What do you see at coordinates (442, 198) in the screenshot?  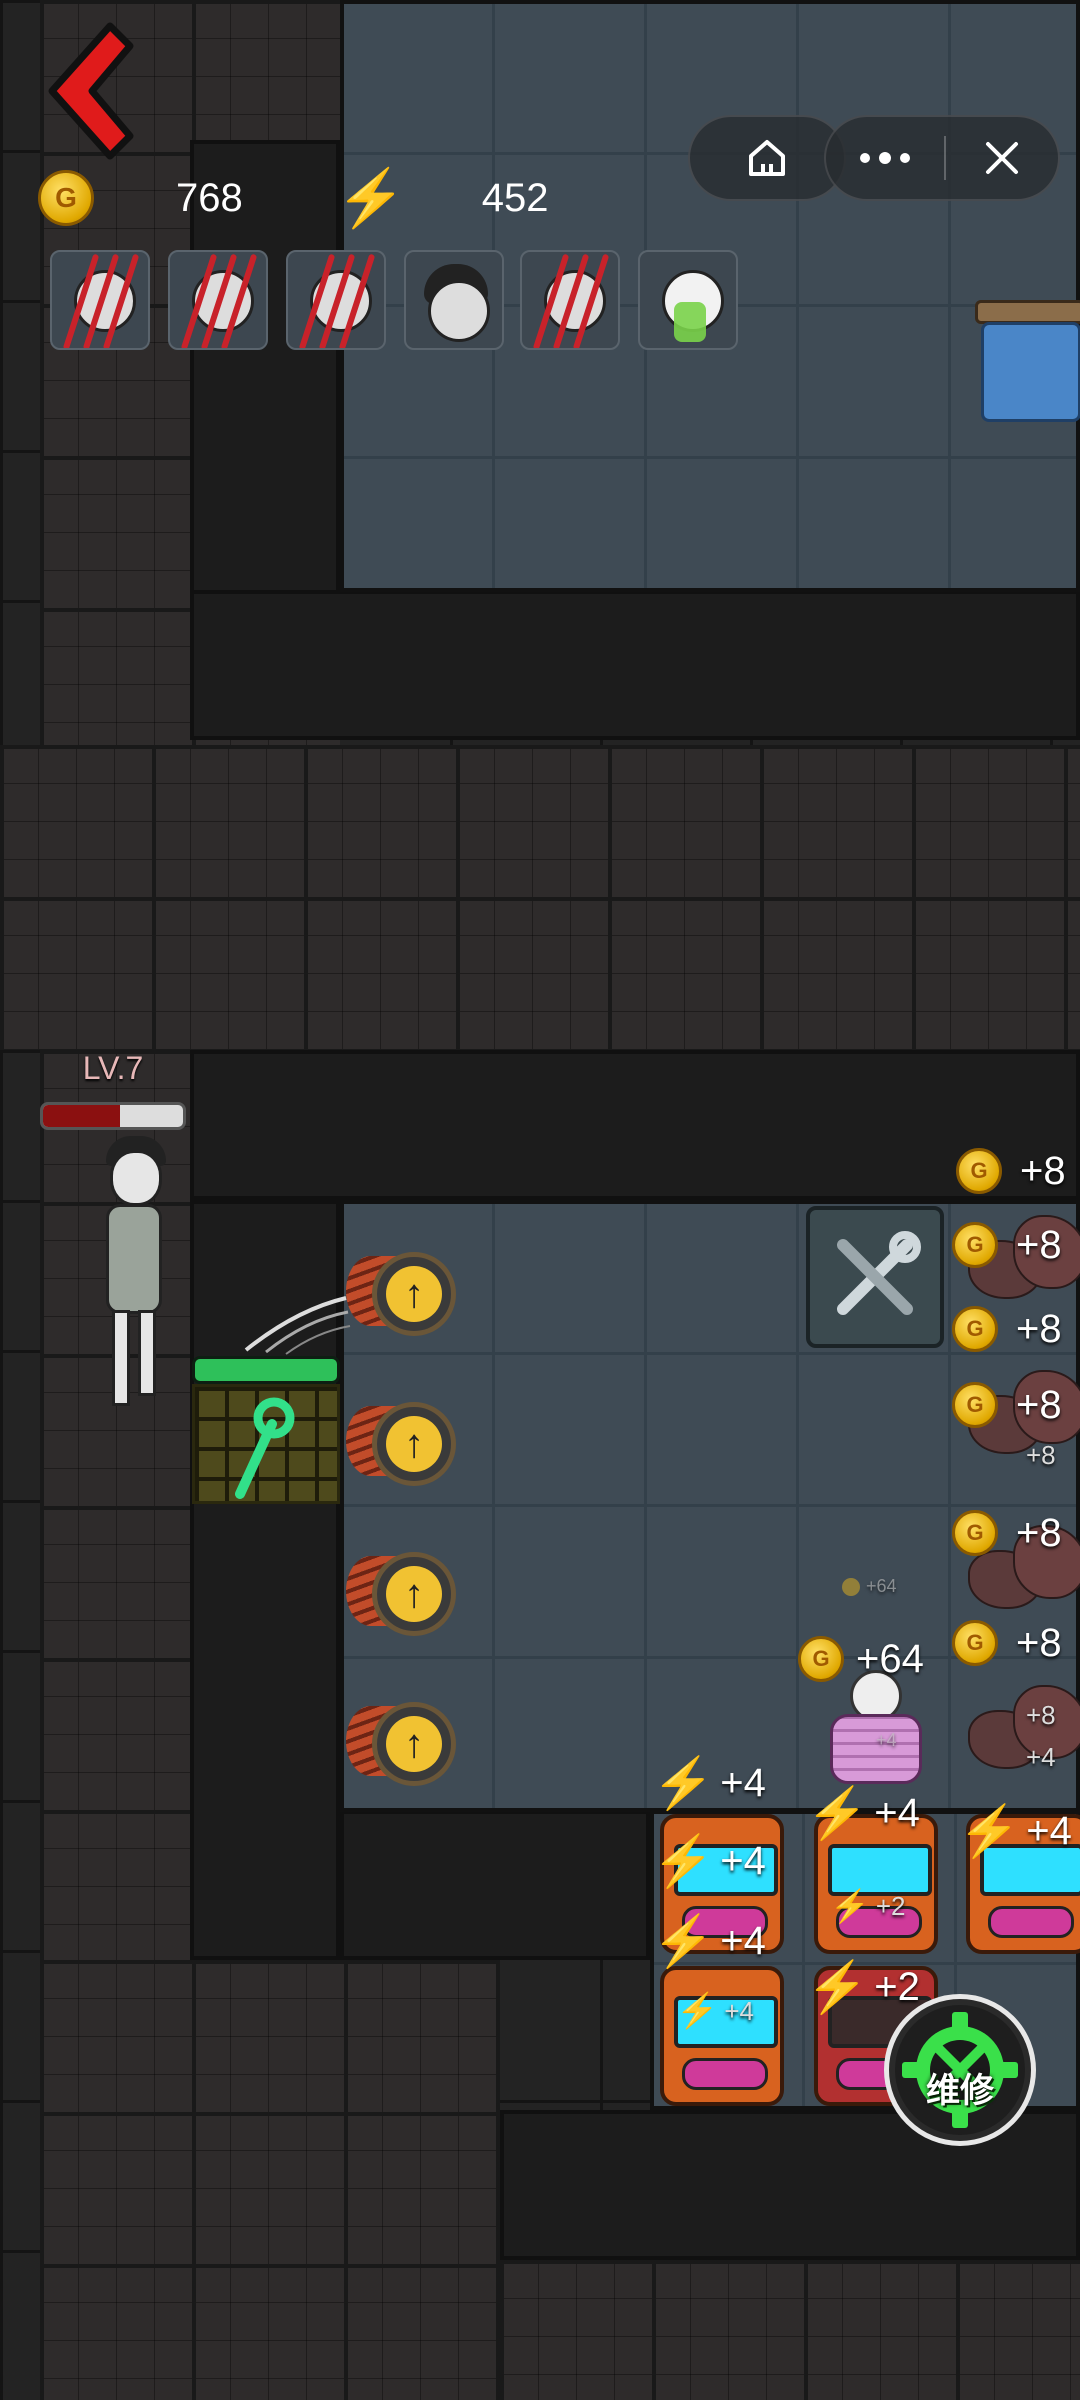 I see `energy-counter: ⚡ 452` at bounding box center [442, 198].